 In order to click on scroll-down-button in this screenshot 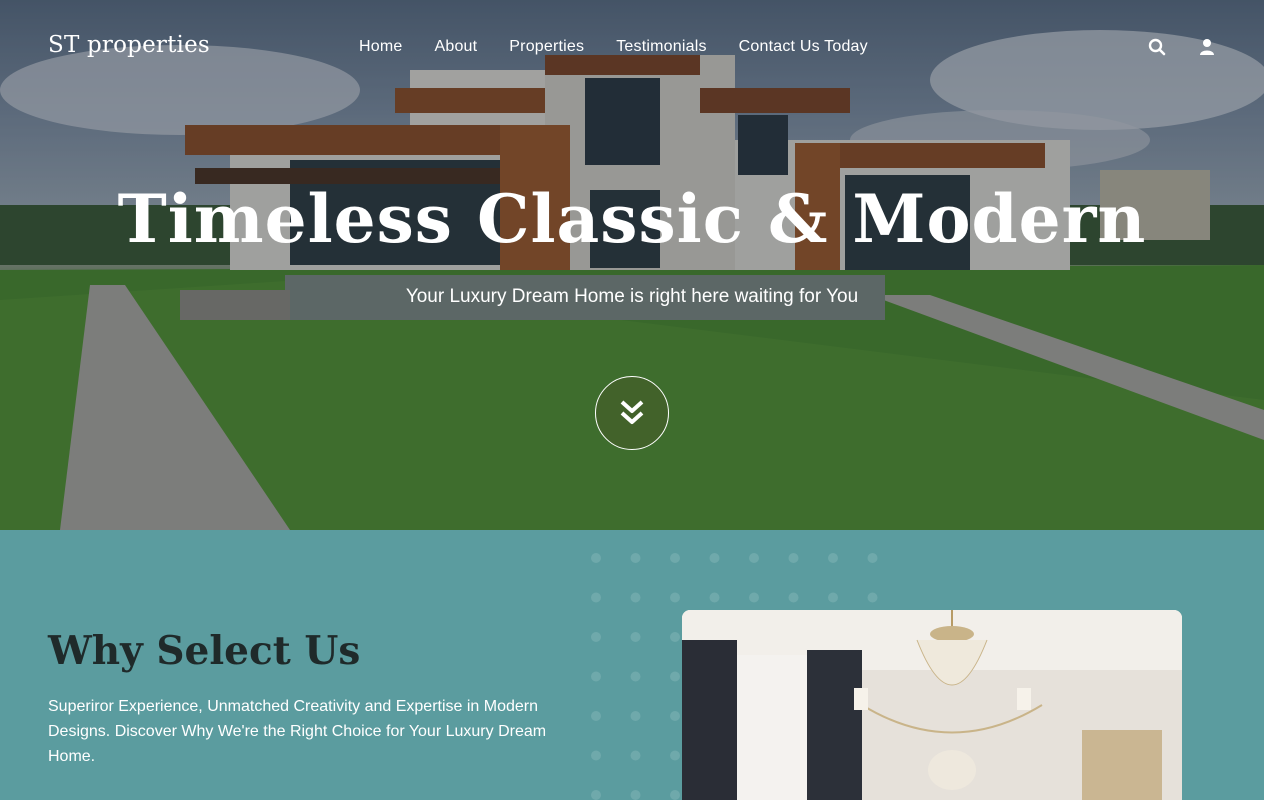, I will do `click(632, 413)`.